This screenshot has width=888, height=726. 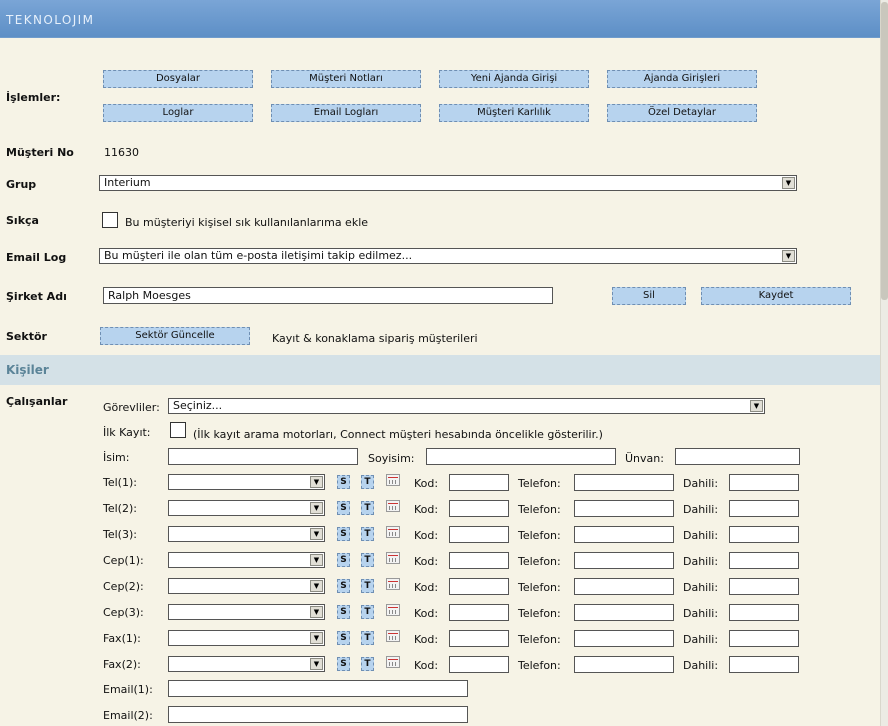 I want to click on email-loglari-button: Email Logları, so click(x=346, y=113).